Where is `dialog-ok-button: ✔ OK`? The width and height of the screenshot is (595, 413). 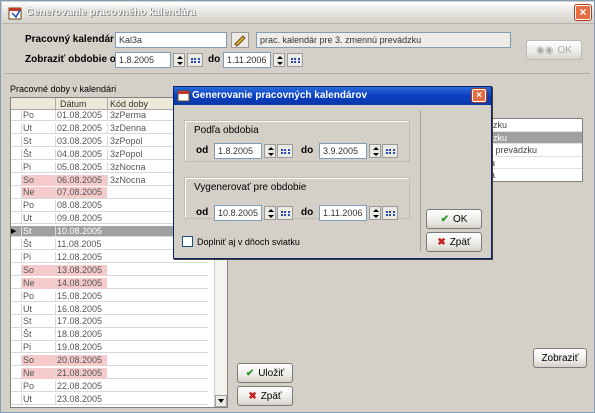 dialog-ok-button: ✔ OK is located at coordinates (454, 219).